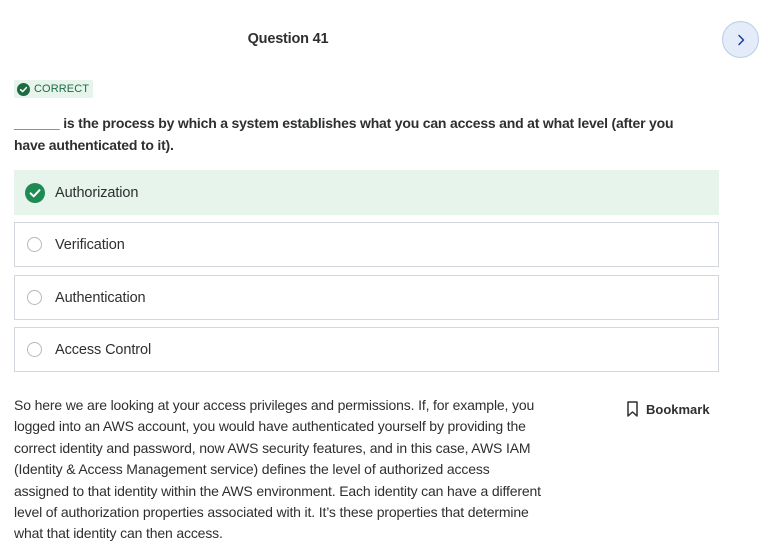 The image size is (774, 556). Describe the element at coordinates (97, 192) in the screenshot. I see `option-label: Authorization` at that location.